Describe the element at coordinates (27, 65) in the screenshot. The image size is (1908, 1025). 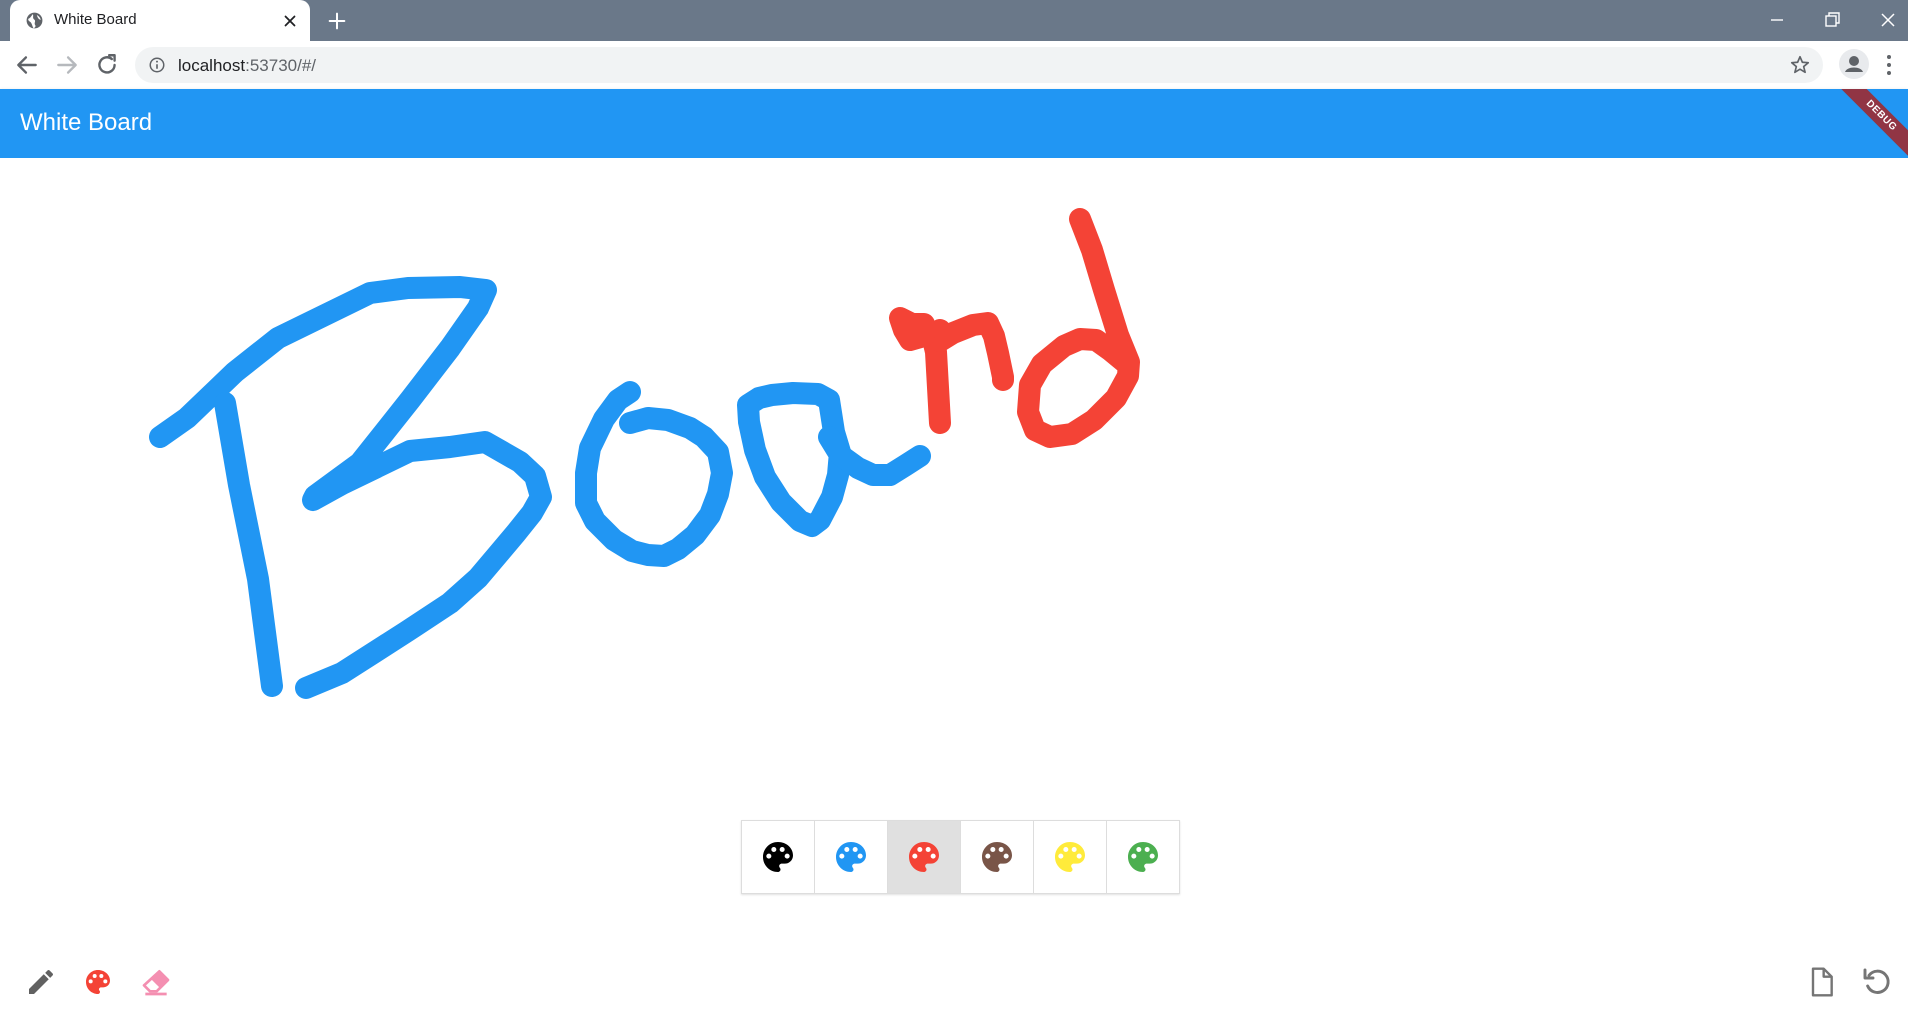
I see `back-arrow-icon` at that location.